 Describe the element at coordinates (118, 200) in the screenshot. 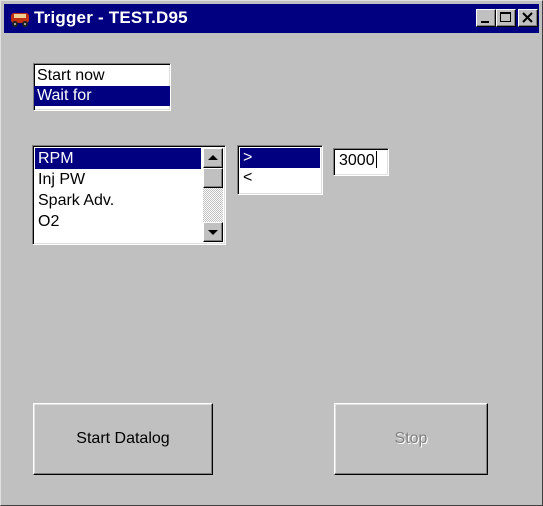

I see `parameter-item-spark-adv: Spark Adv.` at that location.